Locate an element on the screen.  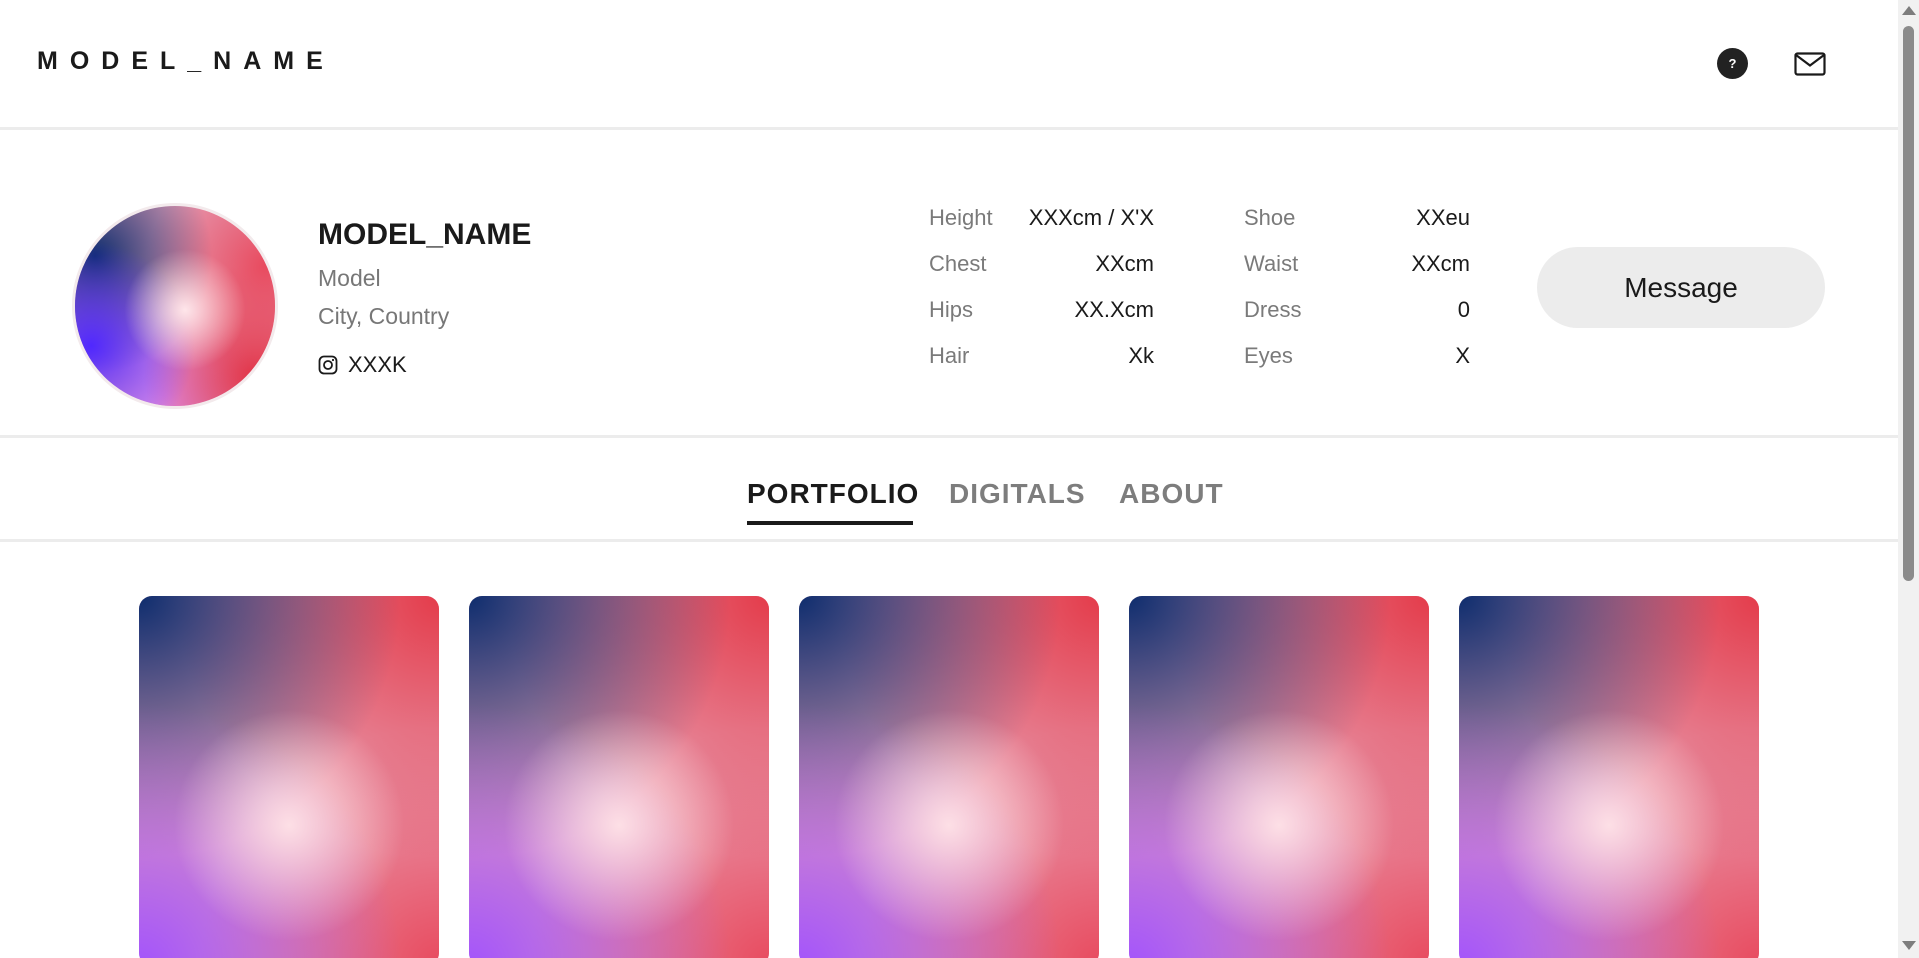
scrollbar-thumb is located at coordinates (1908, 303).